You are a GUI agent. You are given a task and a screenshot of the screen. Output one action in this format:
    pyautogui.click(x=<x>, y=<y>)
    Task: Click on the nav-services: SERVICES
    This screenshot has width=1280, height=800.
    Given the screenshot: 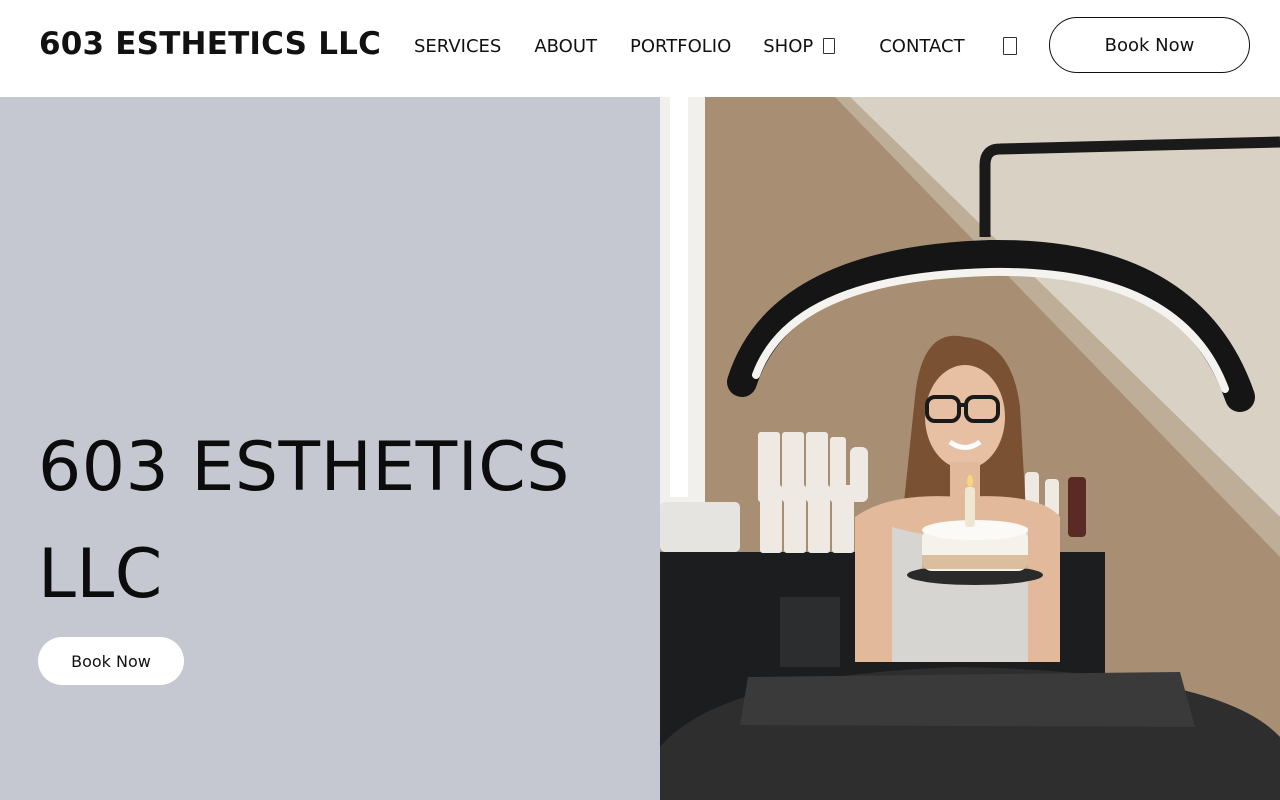 What is the action you would take?
    pyautogui.click(x=457, y=46)
    